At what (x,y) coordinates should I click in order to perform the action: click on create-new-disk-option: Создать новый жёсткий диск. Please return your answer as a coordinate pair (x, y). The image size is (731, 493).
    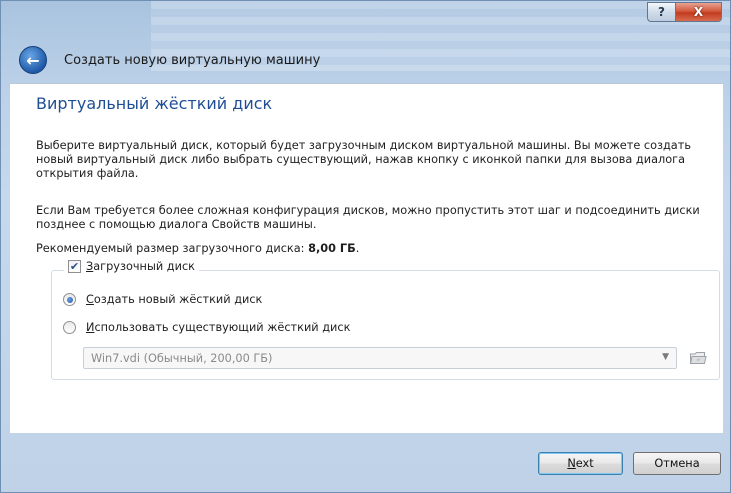
    Looking at the image, I should click on (162, 299).